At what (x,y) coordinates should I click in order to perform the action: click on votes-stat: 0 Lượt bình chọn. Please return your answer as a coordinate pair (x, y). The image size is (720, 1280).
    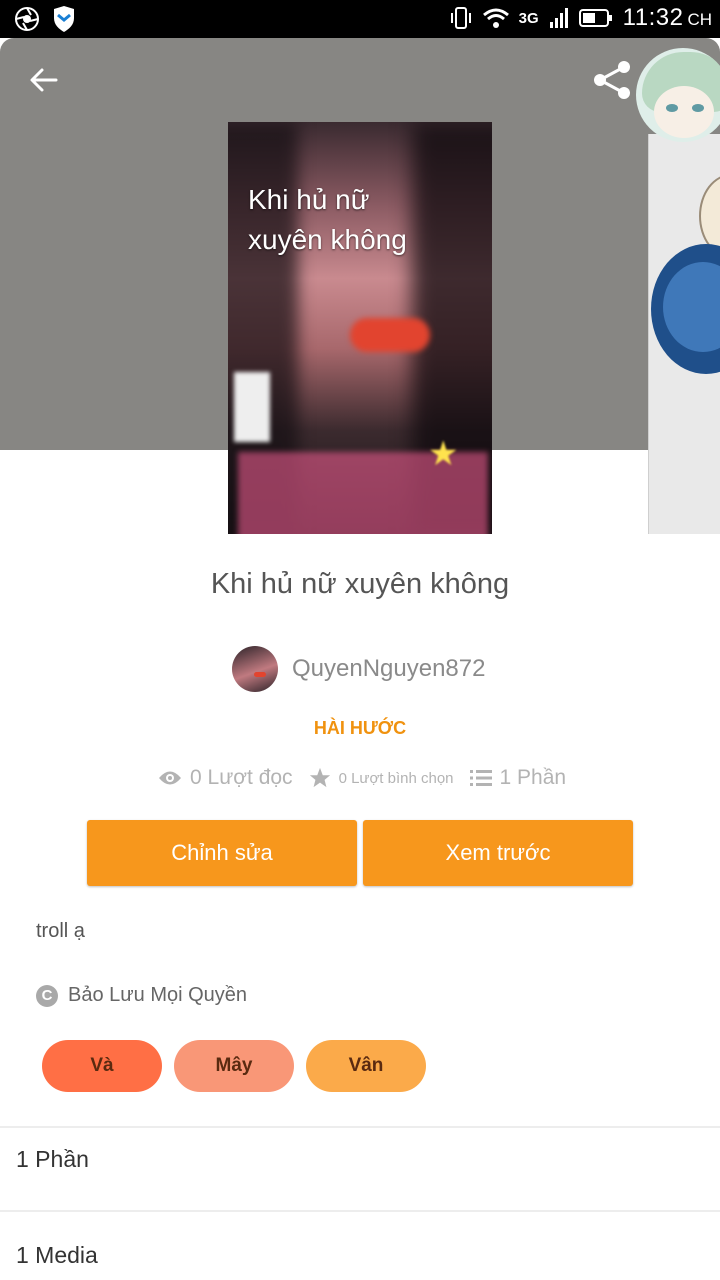
    Looking at the image, I should click on (381, 778).